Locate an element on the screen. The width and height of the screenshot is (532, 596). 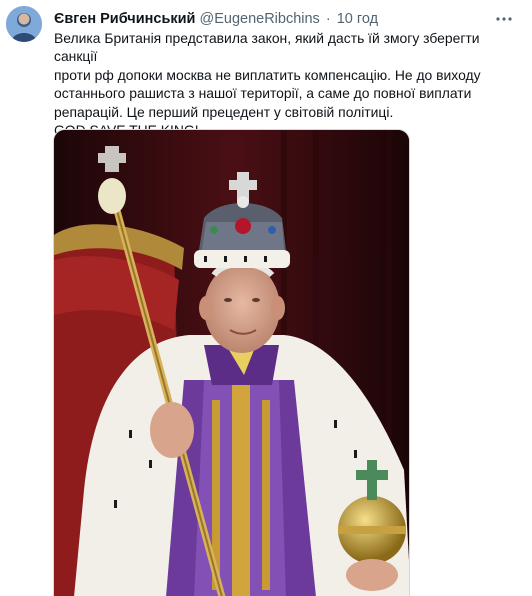
more-horizontal-icon is located at coordinates (504, 19).